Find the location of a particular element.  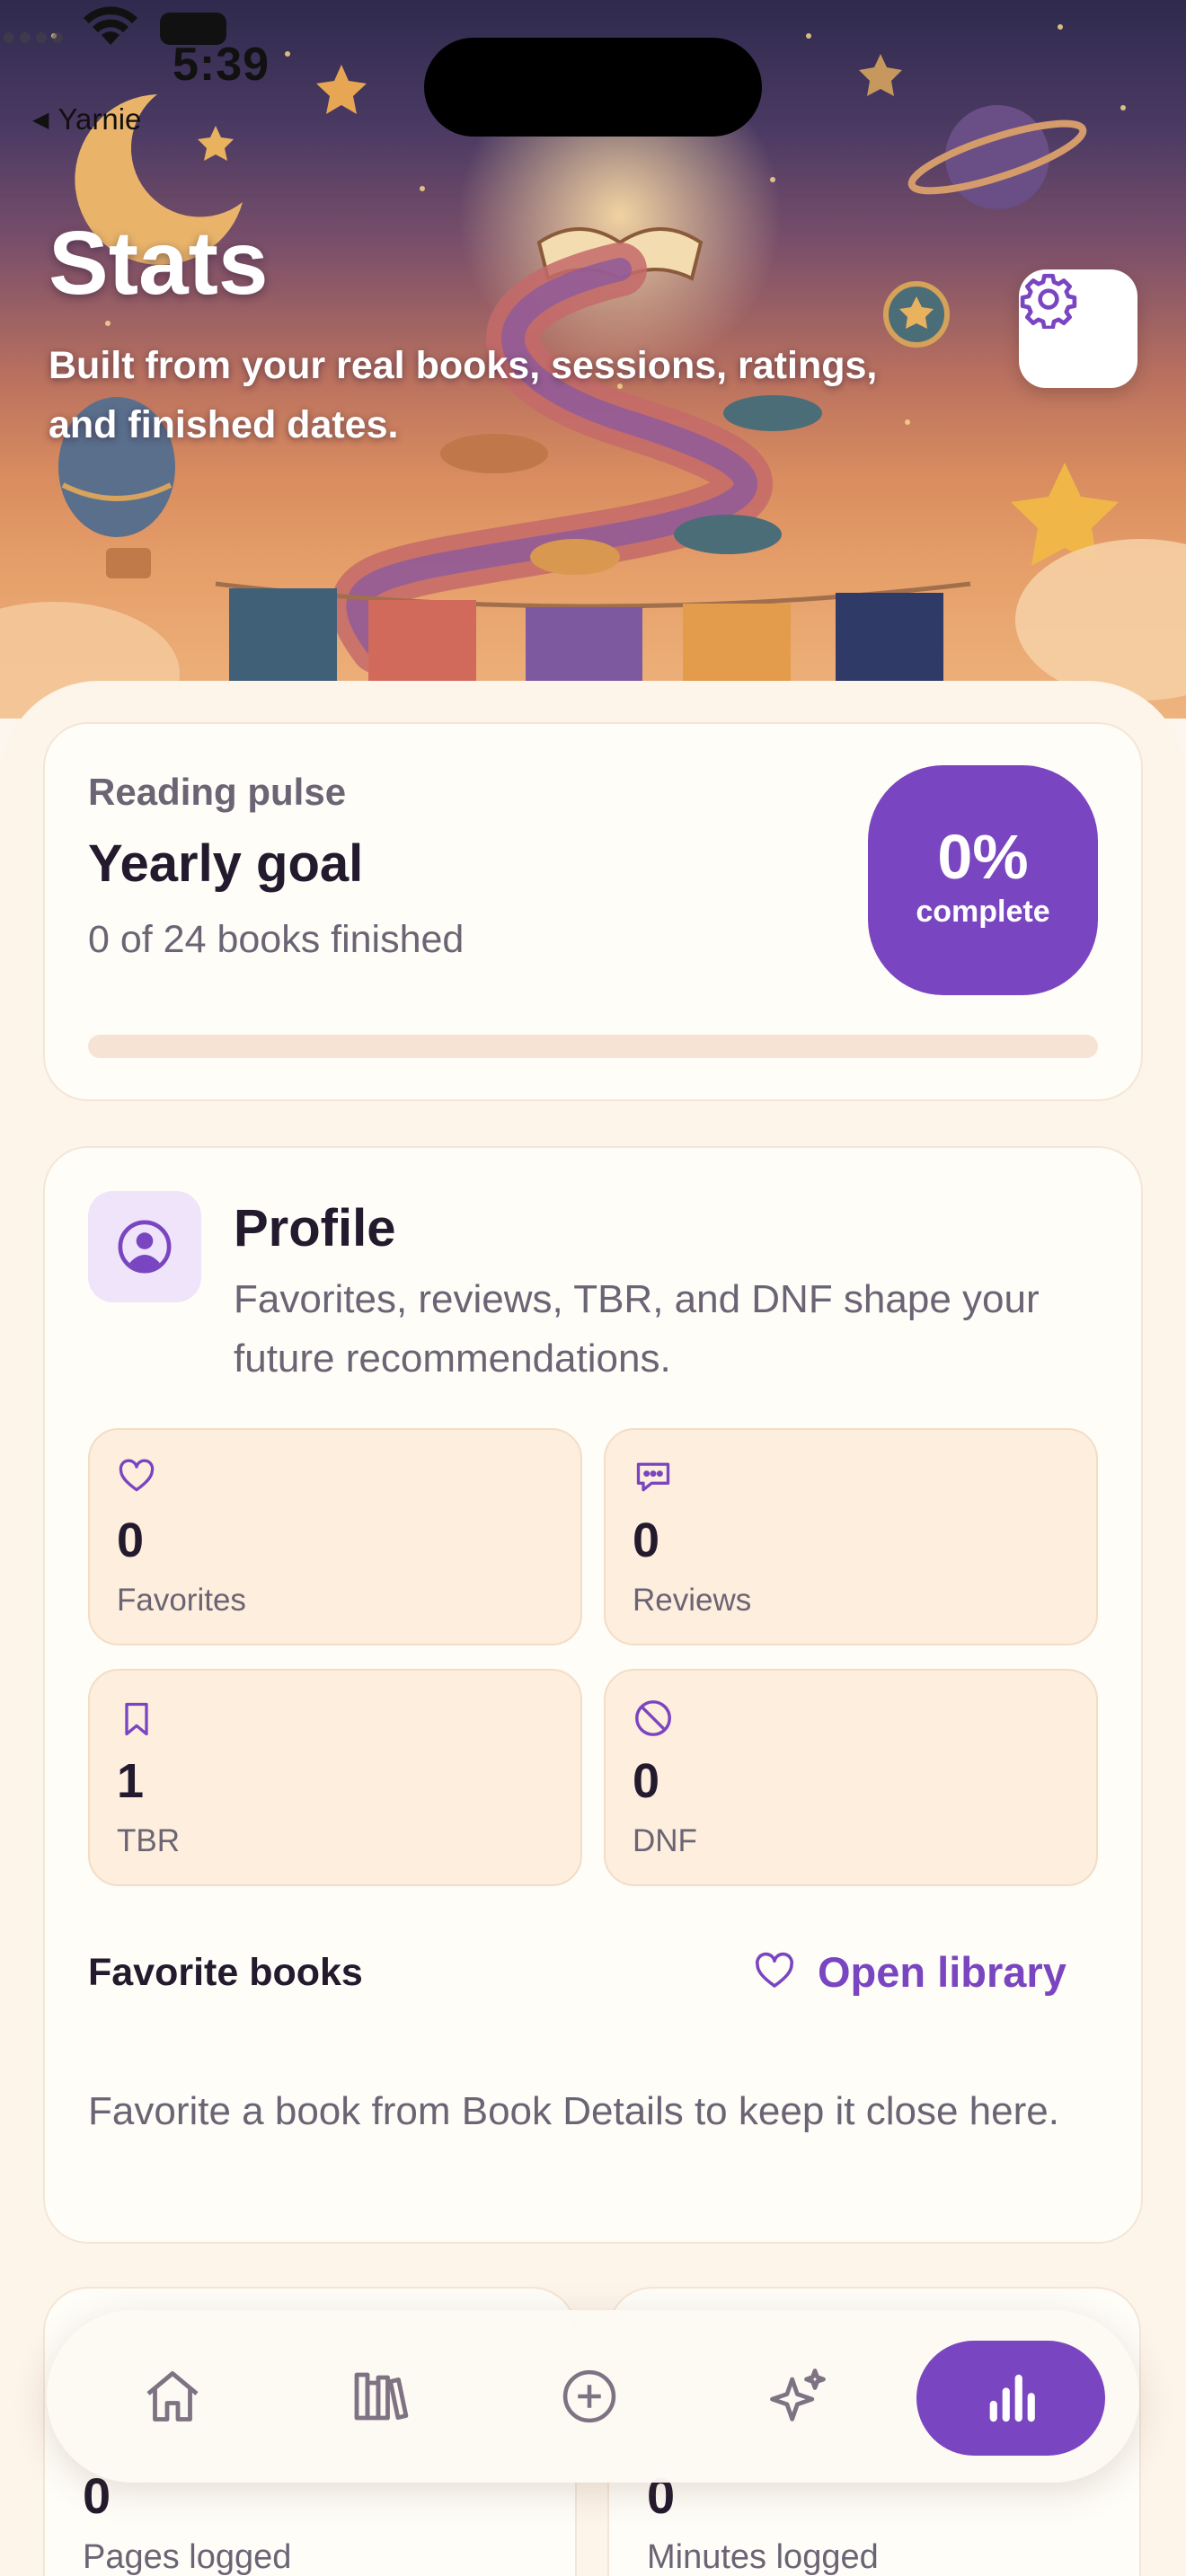

profile-avatar is located at coordinates (144, 1246).